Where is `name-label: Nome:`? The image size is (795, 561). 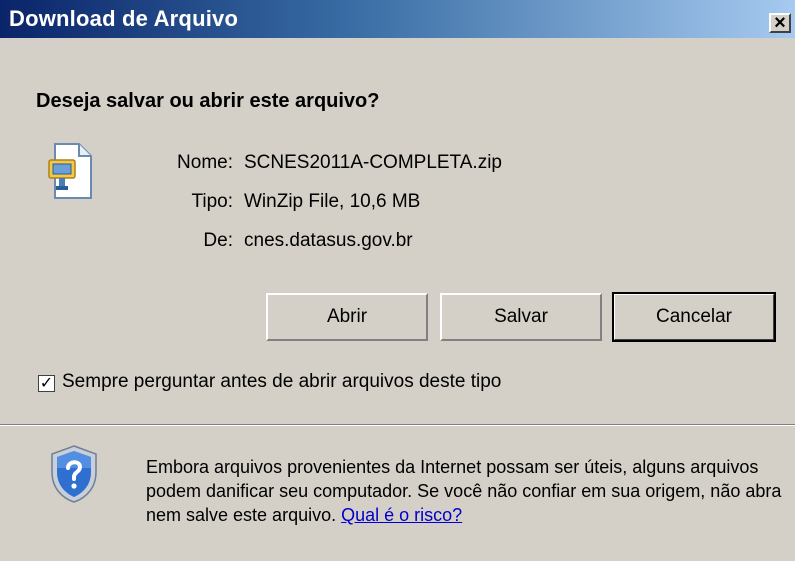 name-label: Nome: is located at coordinates (205, 162).